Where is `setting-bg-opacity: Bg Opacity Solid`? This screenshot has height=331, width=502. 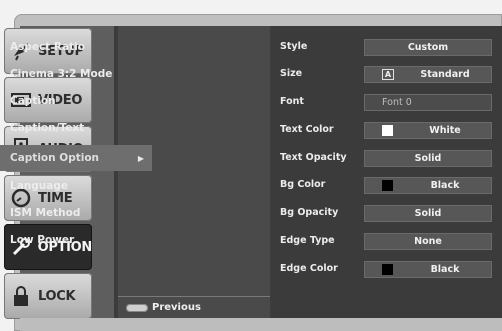
setting-bg-opacity: Bg Opacity Solid is located at coordinates (387, 213).